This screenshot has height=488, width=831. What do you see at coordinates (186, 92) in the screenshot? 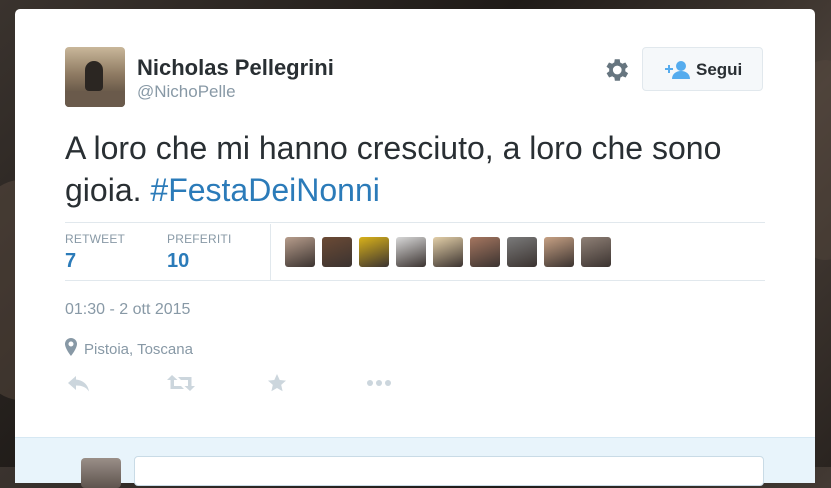
I see `author-handle: @NichoPelle` at bounding box center [186, 92].